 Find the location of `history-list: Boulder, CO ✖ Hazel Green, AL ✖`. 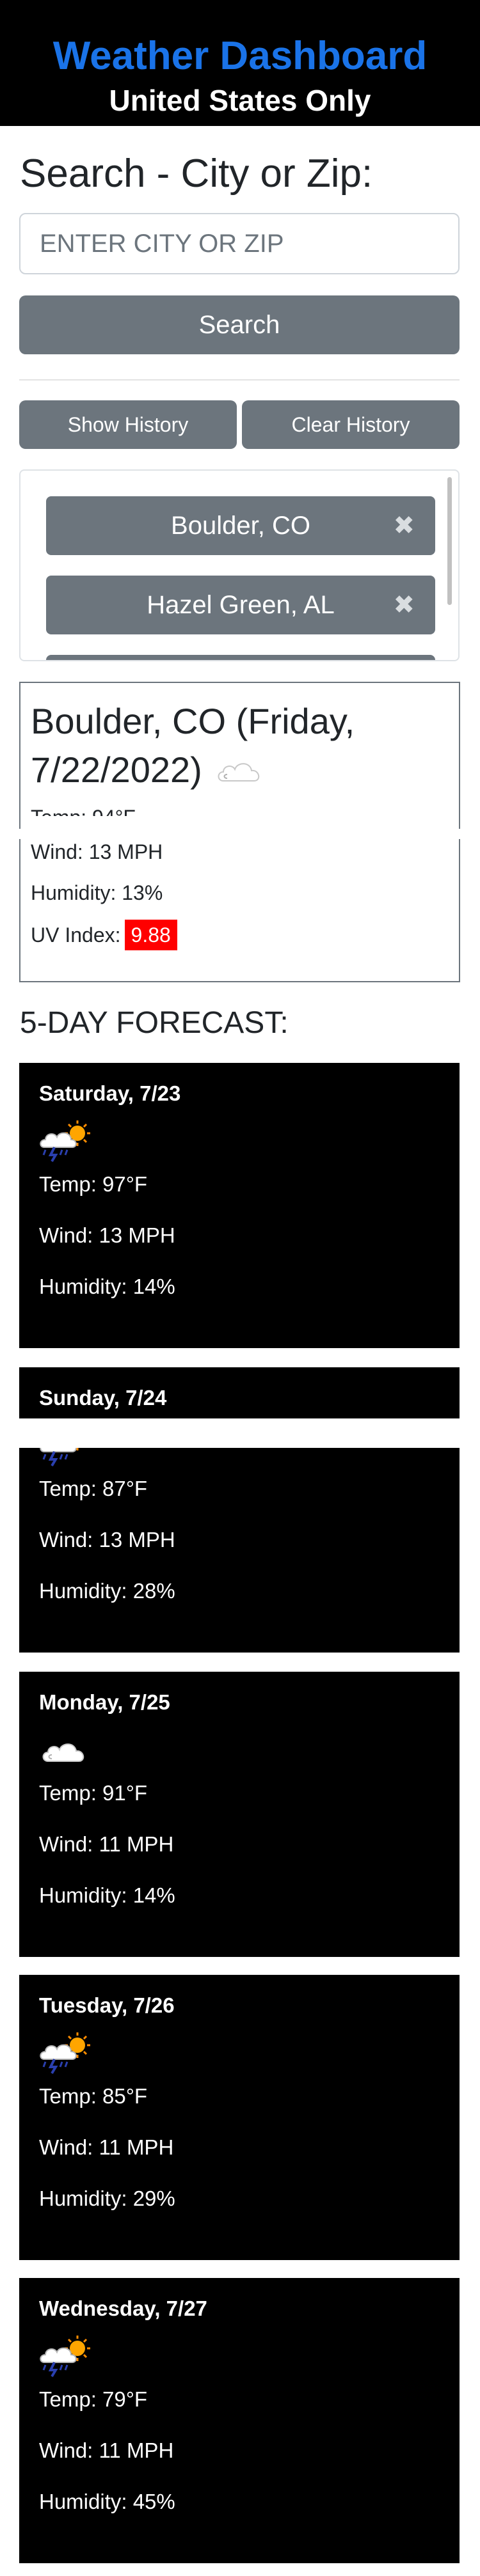

history-list: Boulder, CO ✖ Hazel Green, AL ✖ is located at coordinates (239, 565).